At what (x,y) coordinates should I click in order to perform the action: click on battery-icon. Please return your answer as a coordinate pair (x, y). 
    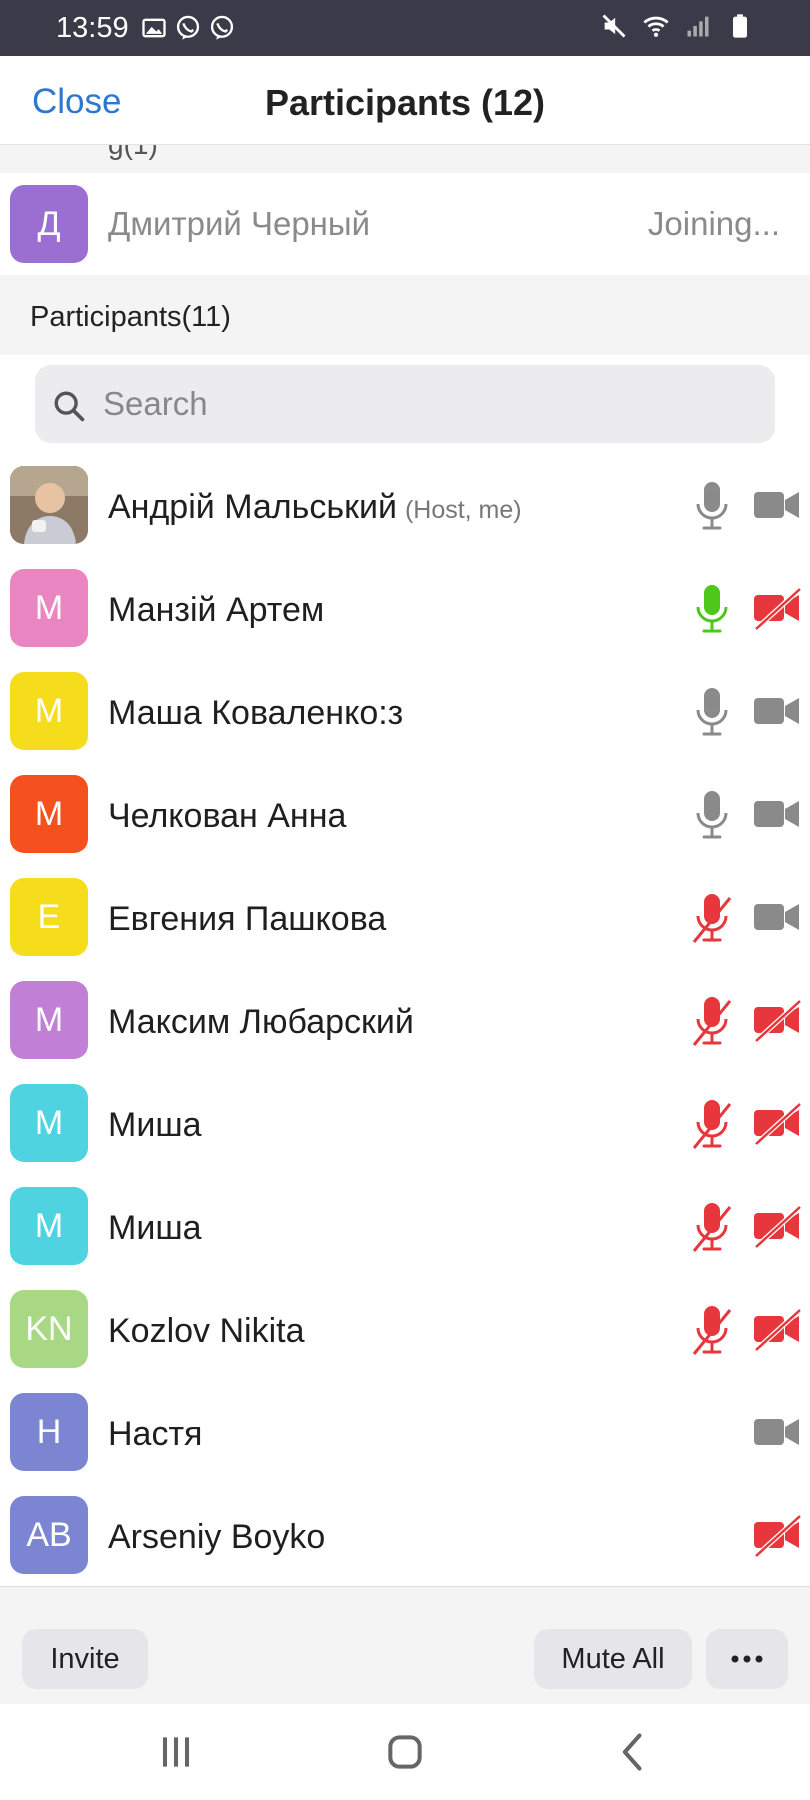
    Looking at the image, I should click on (740, 26).